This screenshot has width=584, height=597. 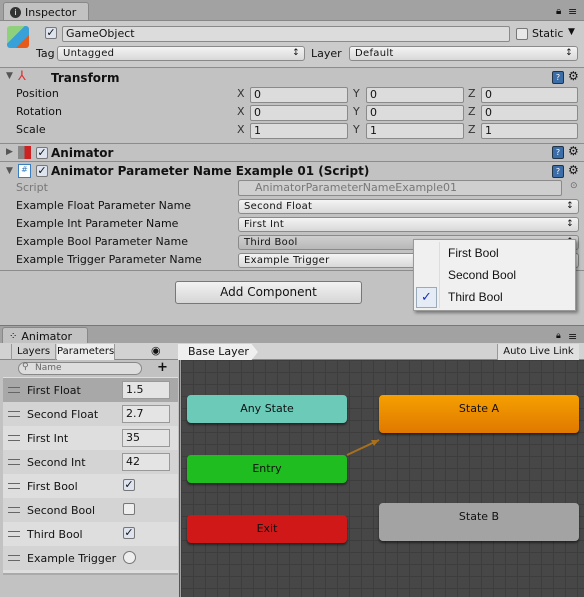 What do you see at coordinates (33, 352) in the screenshot?
I see `layers-tab: Layers` at bounding box center [33, 352].